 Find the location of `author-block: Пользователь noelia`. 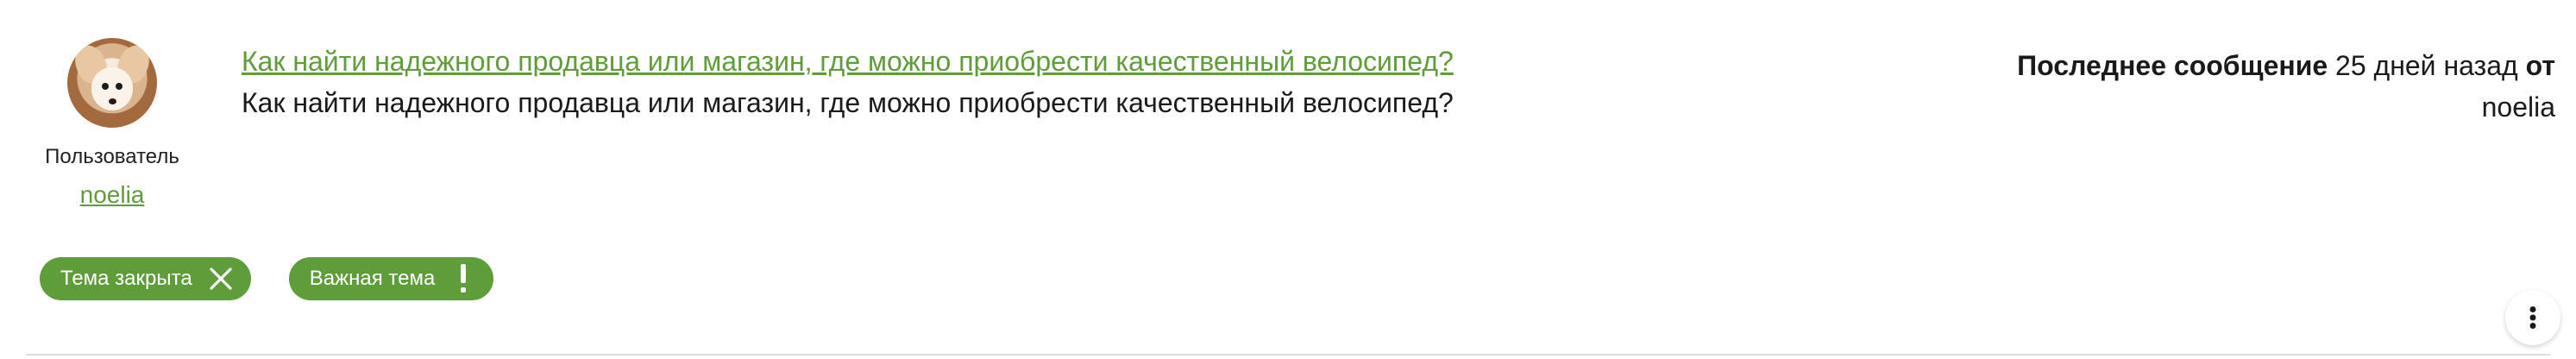

author-block: Пользователь noelia is located at coordinates (112, 124).